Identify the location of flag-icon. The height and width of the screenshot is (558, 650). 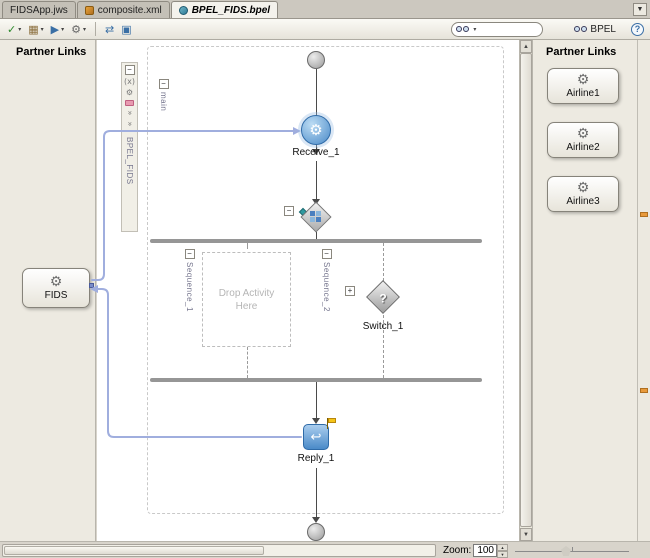
(332, 420).